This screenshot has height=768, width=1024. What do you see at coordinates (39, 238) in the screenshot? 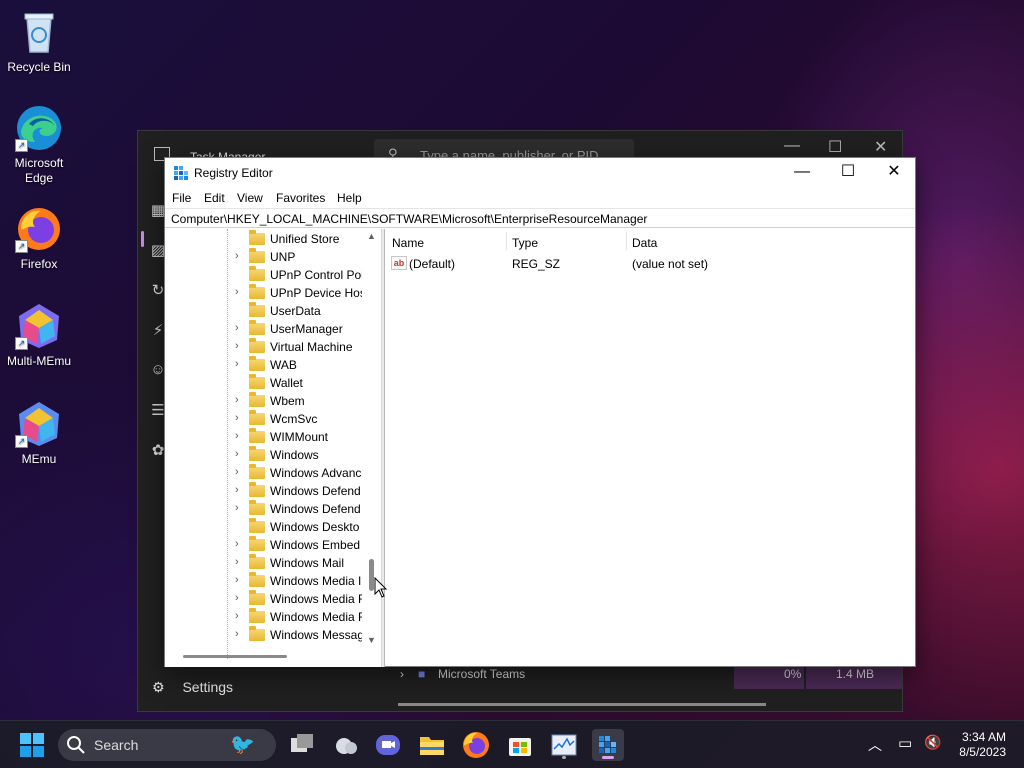
I see `desktop-icon-firefox: ↗ Firefox` at bounding box center [39, 238].